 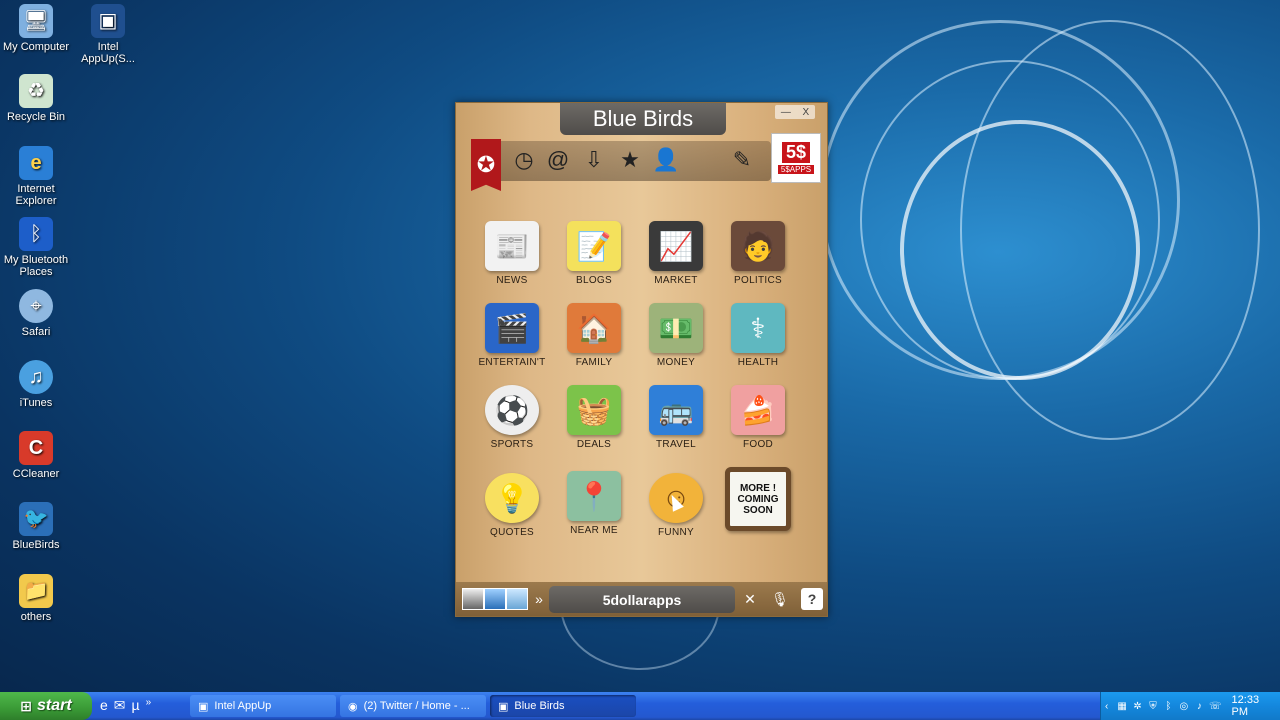 I want to click on computer-icon: 🖥, so click(x=36, y=21).